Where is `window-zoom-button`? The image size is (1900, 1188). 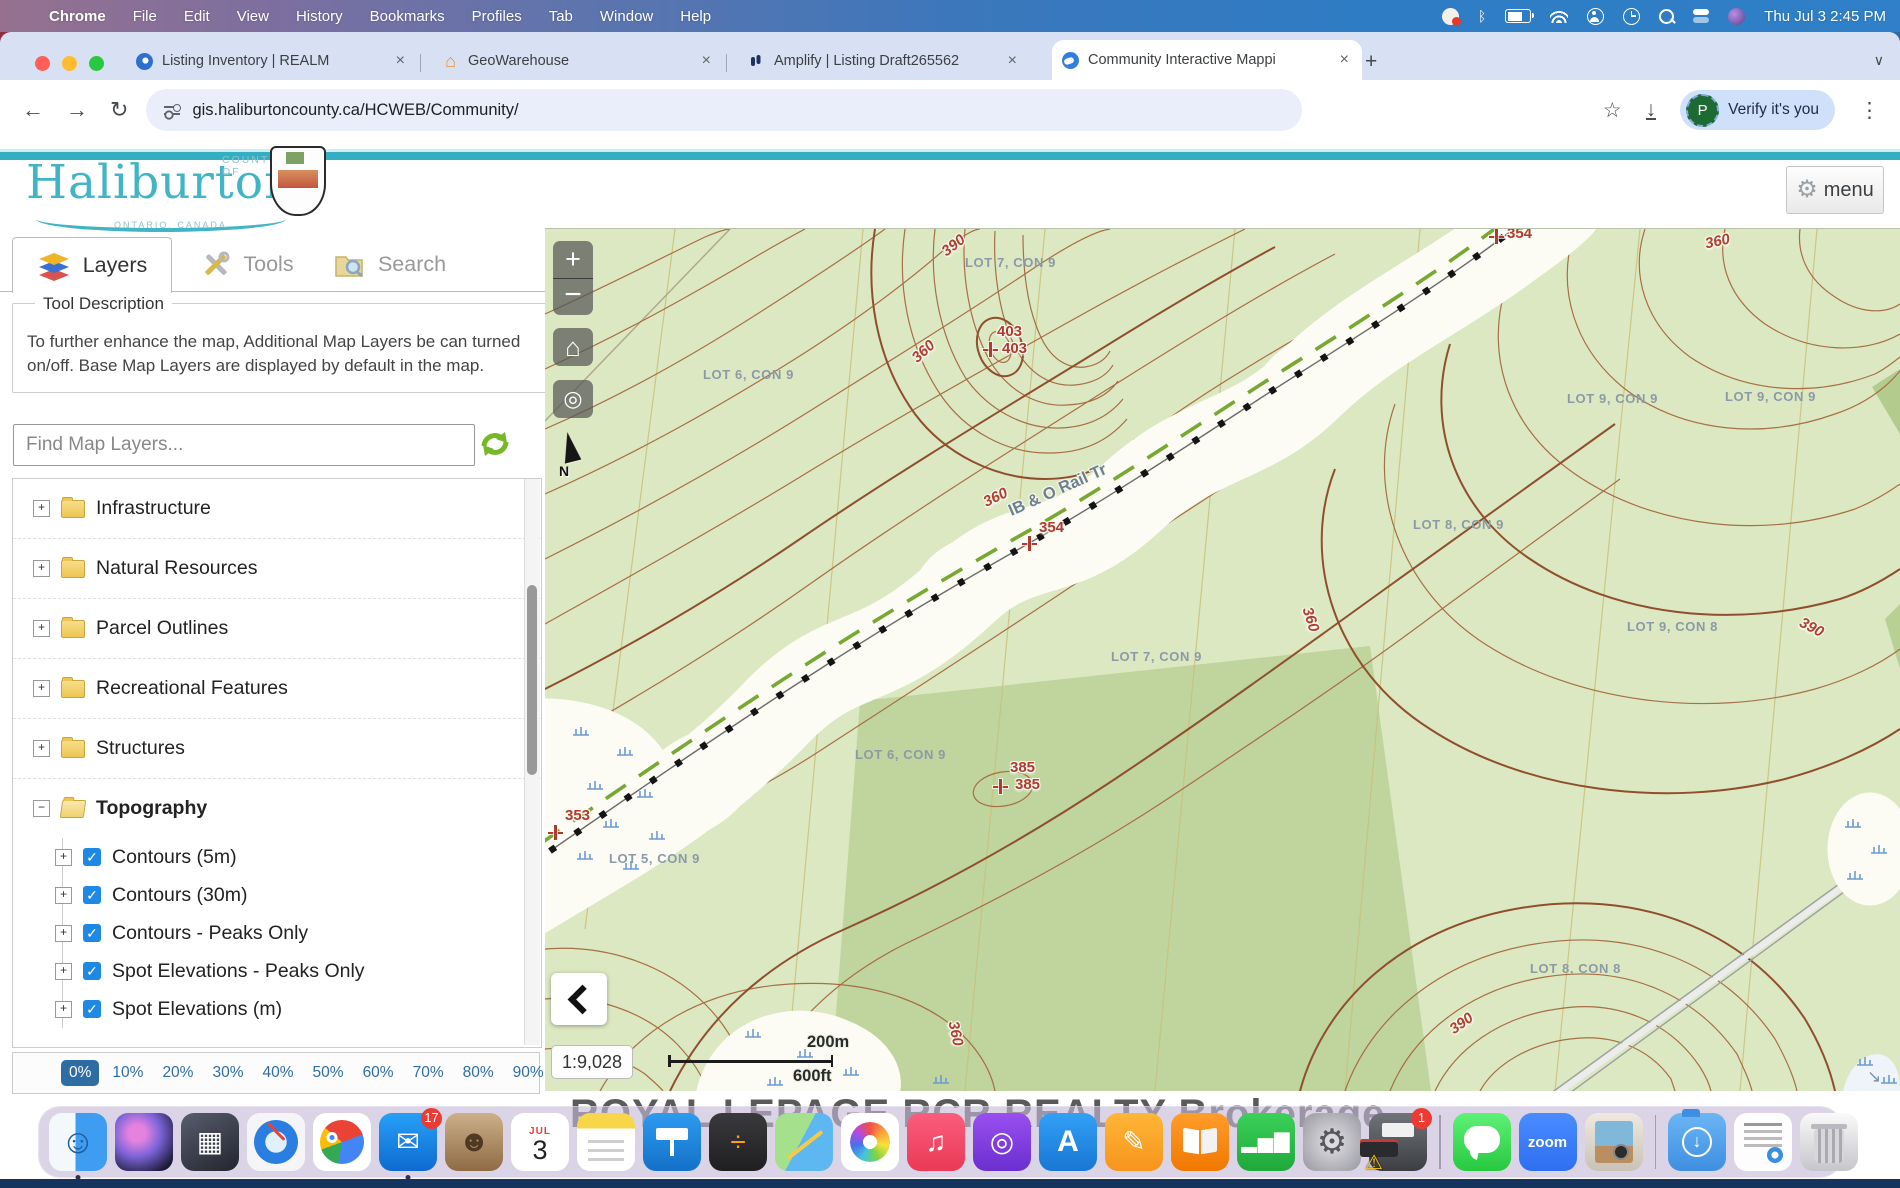 window-zoom-button is located at coordinates (96, 63).